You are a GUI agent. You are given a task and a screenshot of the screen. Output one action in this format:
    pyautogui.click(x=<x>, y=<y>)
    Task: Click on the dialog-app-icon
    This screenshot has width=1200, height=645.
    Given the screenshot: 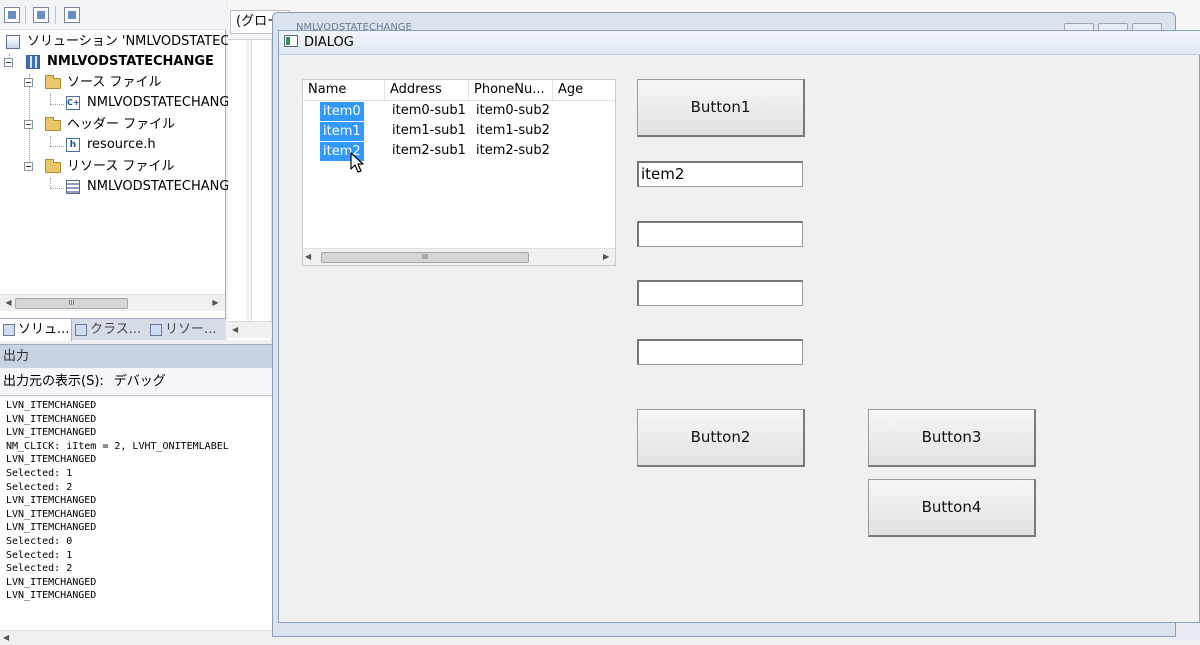 What is the action you would take?
    pyautogui.click(x=291, y=41)
    